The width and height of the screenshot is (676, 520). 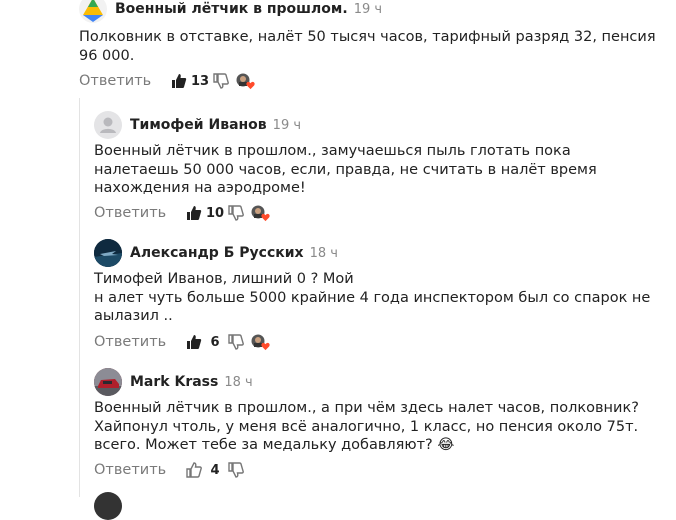 What do you see at coordinates (108, 506) in the screenshot?
I see `next-comment-avatar` at bounding box center [108, 506].